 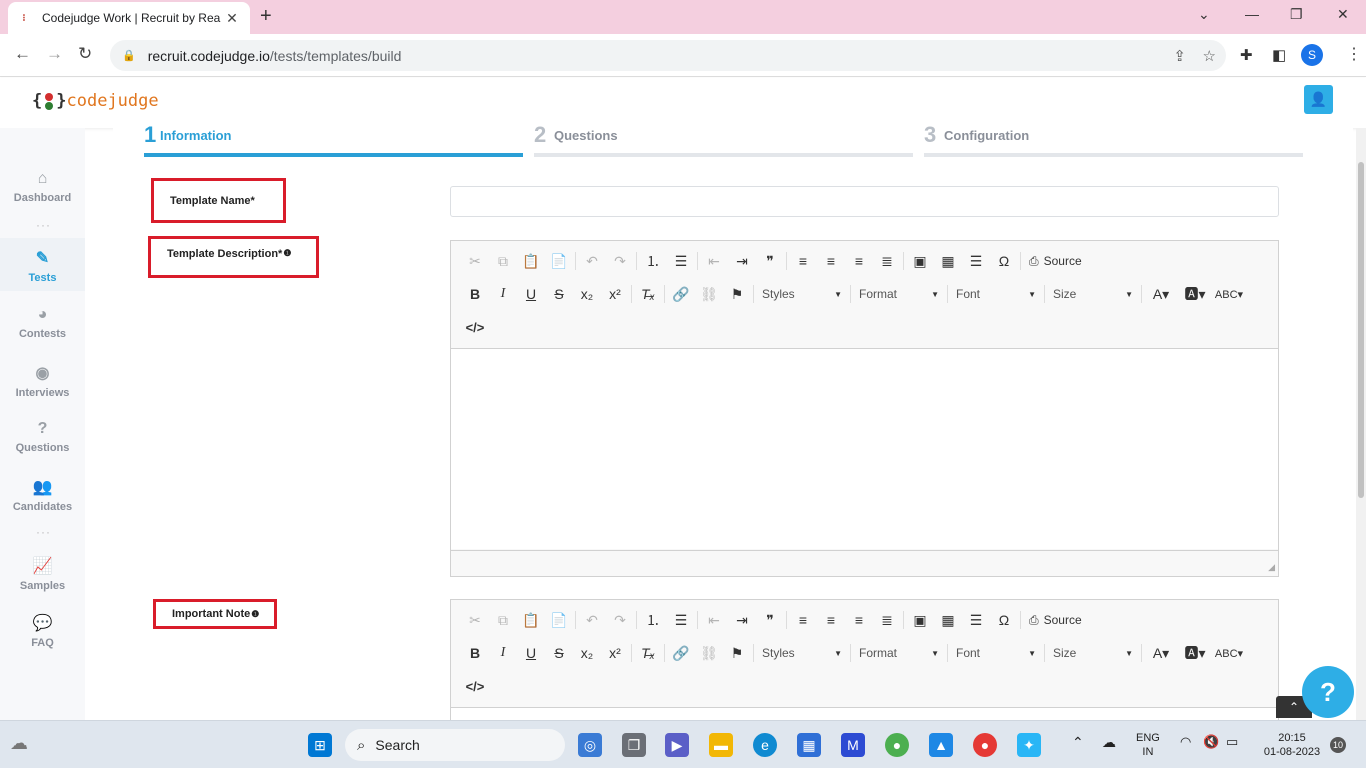 I want to click on anchor-flag-icon: ⚑, so click(x=737, y=653).